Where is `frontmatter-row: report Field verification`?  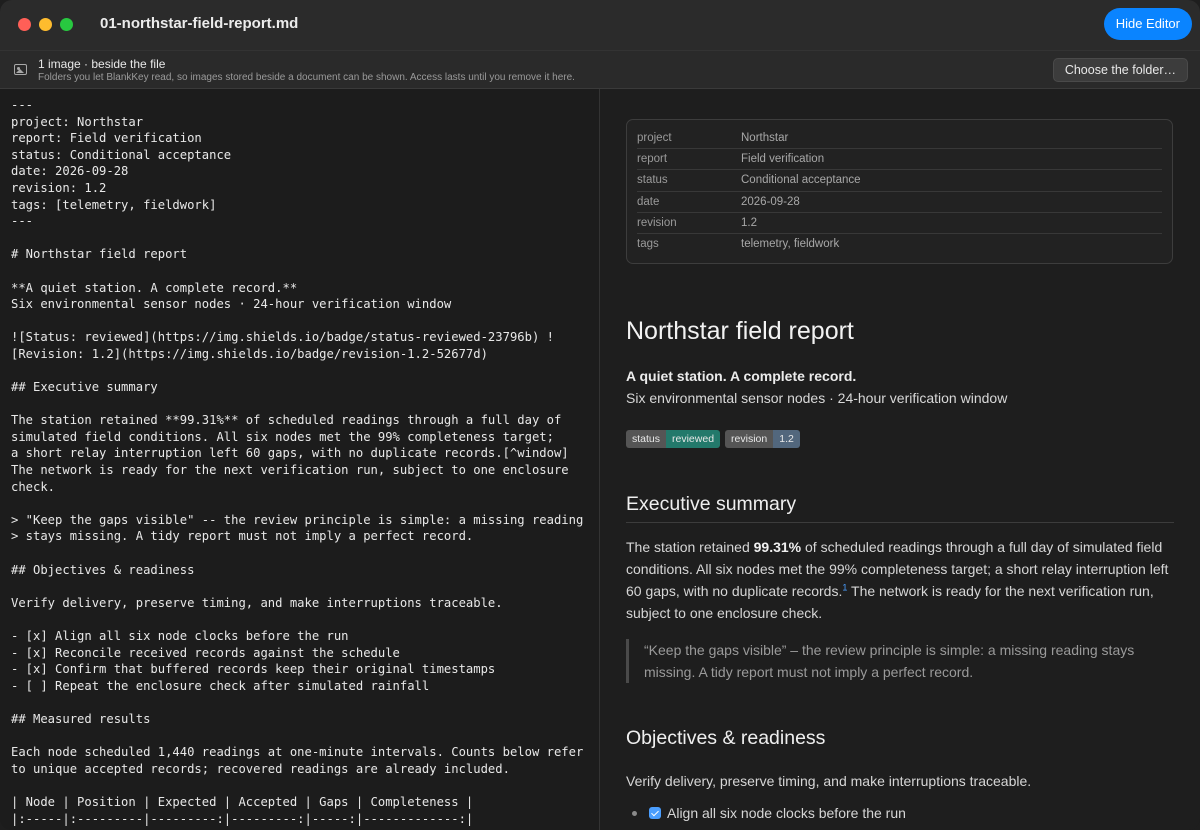 frontmatter-row: report Field verification is located at coordinates (899, 160).